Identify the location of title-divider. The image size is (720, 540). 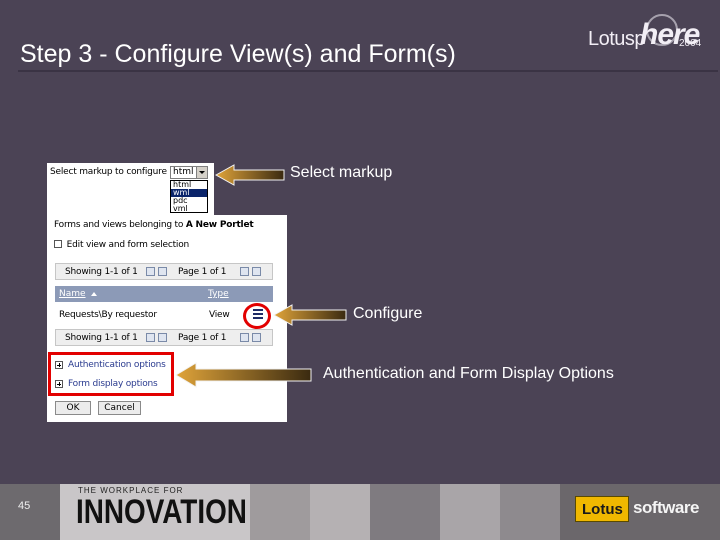
(368, 71).